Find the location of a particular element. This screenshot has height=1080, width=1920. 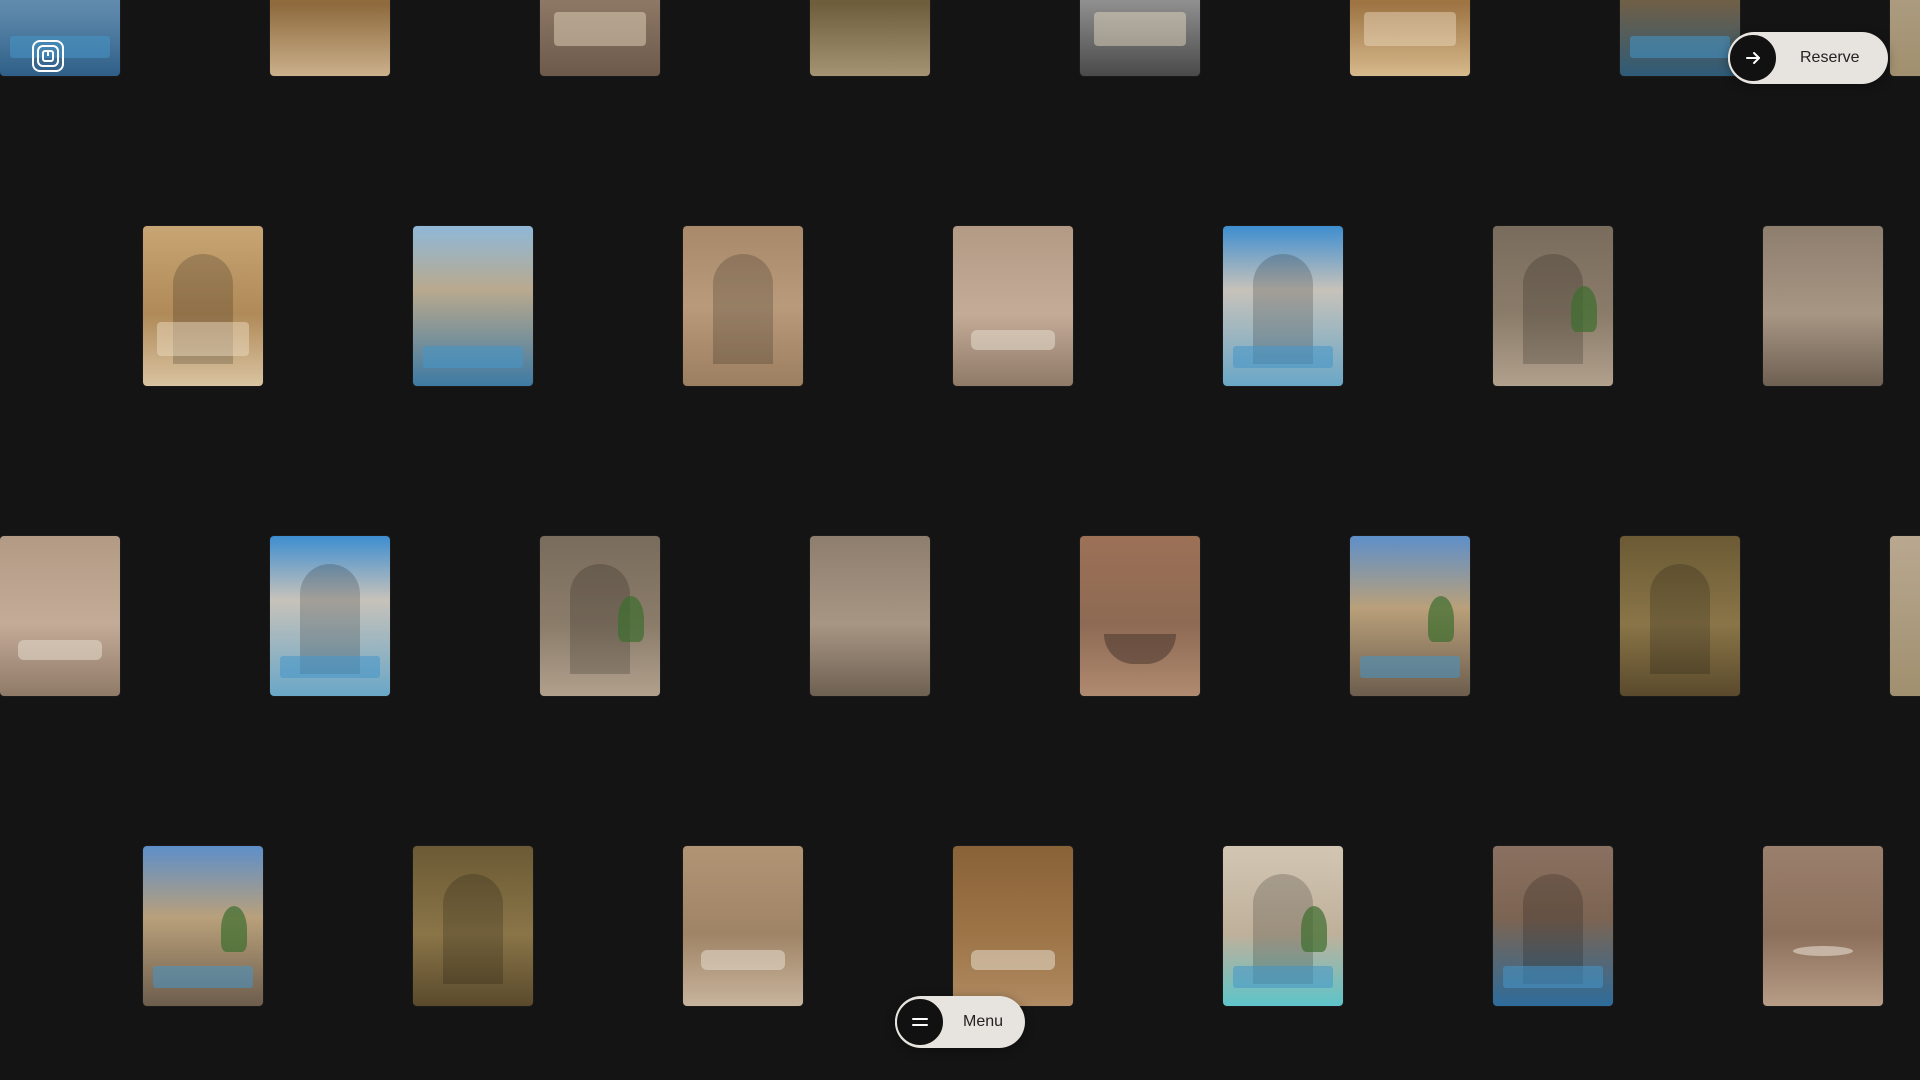

gallery-image-living-shelves is located at coordinates (743, 926).